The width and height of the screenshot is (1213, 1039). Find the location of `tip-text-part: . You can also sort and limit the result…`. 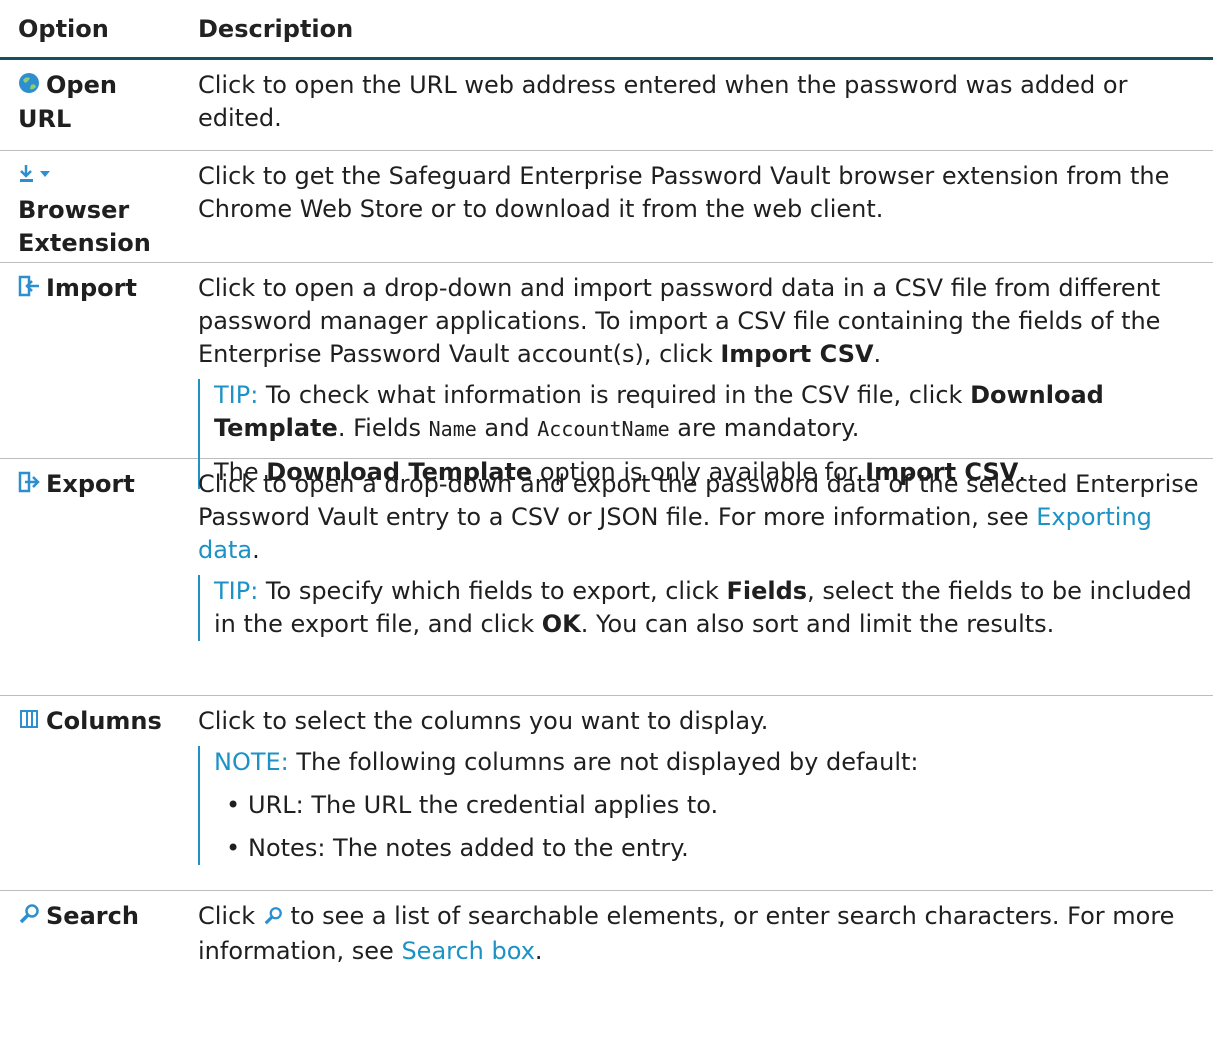

tip-text-part: . You can also sort and limit the result… is located at coordinates (817, 624).